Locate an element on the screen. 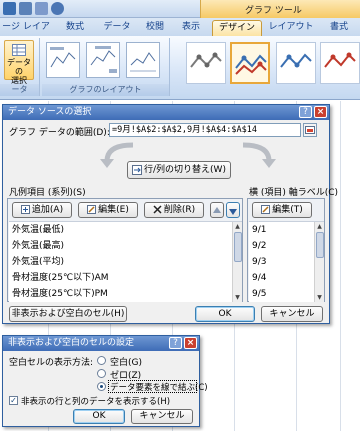 Image resolution: width=360 pixels, height=431 pixels. data-group: データの 選択 ータ is located at coordinates (20, 67).